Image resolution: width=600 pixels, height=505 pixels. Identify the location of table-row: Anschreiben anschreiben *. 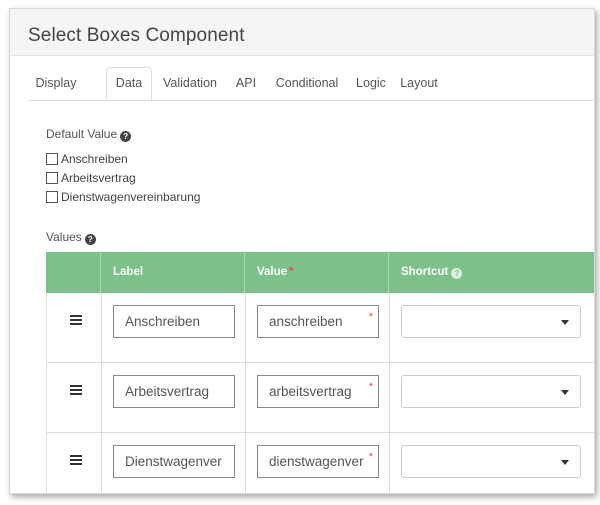
(320, 328).